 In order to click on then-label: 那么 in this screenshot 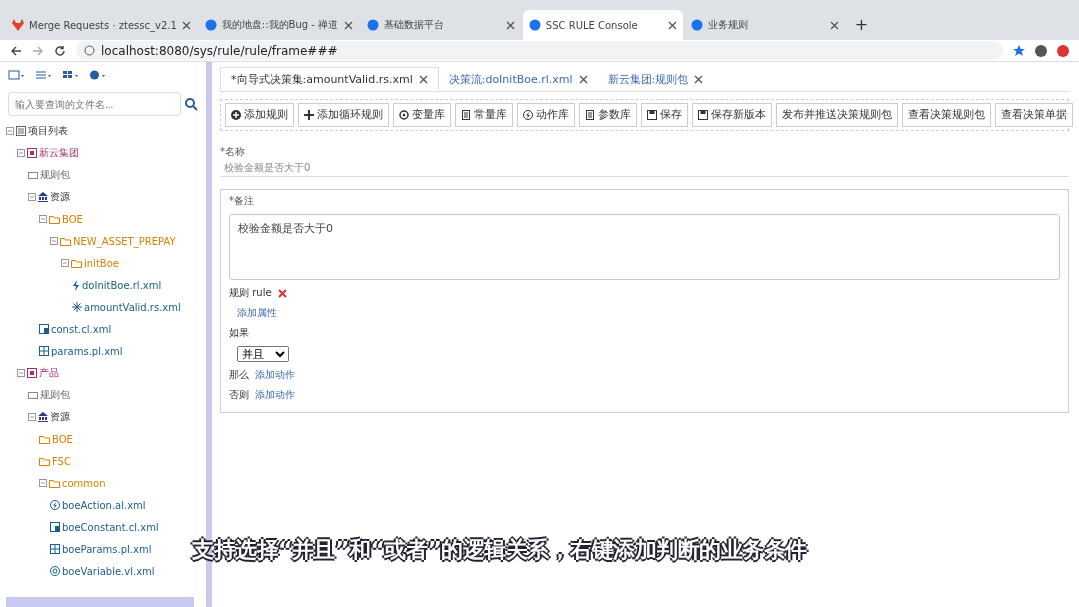, I will do `click(239, 375)`.